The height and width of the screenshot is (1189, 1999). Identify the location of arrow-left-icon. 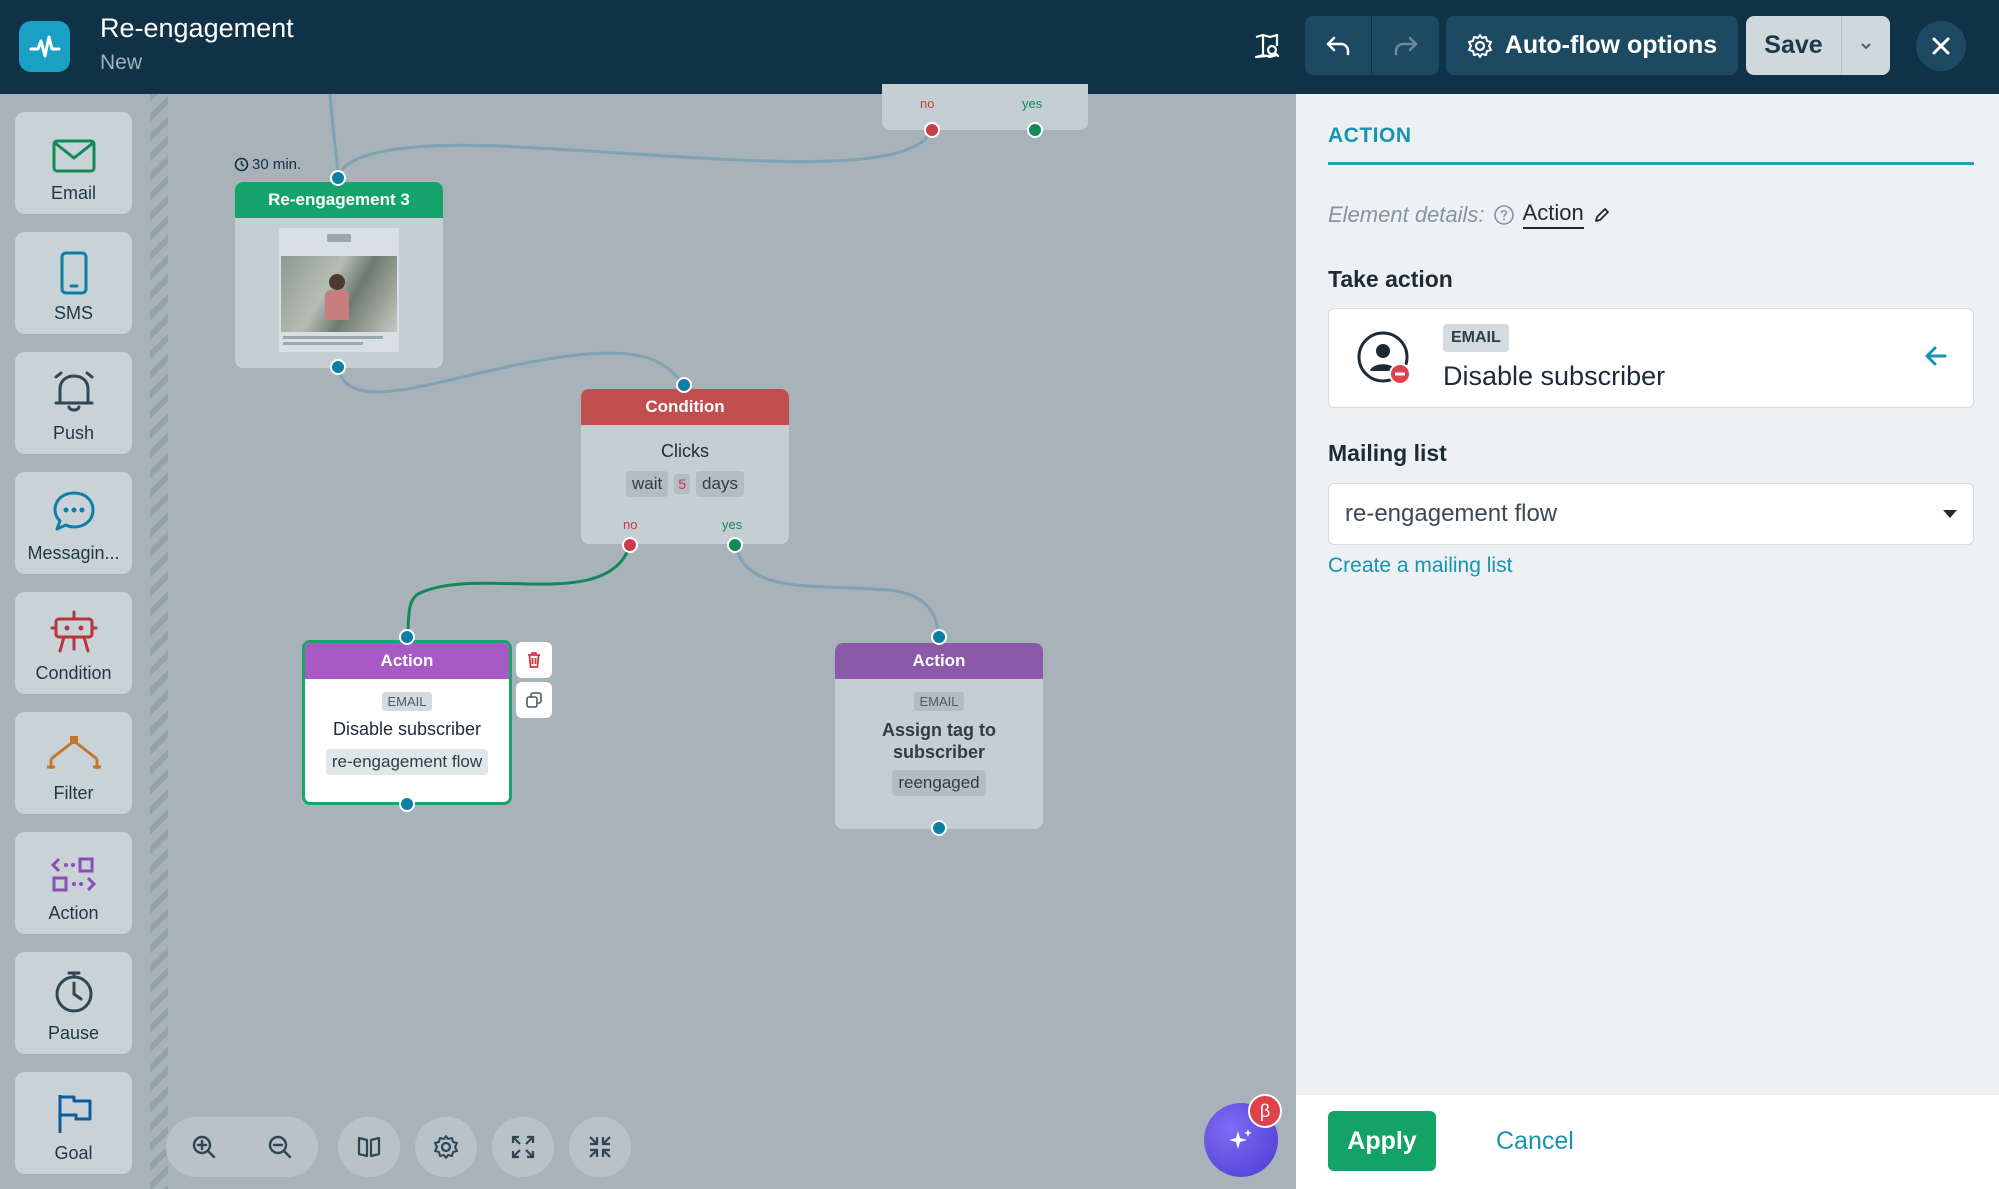
(1936, 356).